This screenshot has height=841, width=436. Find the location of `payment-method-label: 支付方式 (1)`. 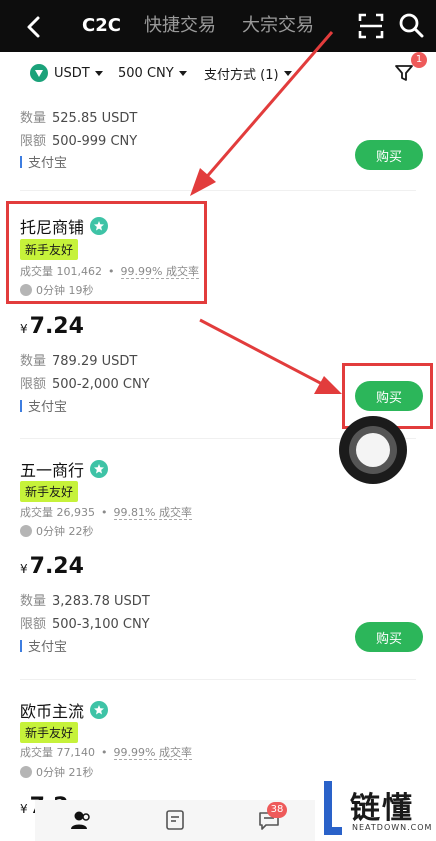

payment-method-label: 支付方式 (1) is located at coordinates (241, 75).